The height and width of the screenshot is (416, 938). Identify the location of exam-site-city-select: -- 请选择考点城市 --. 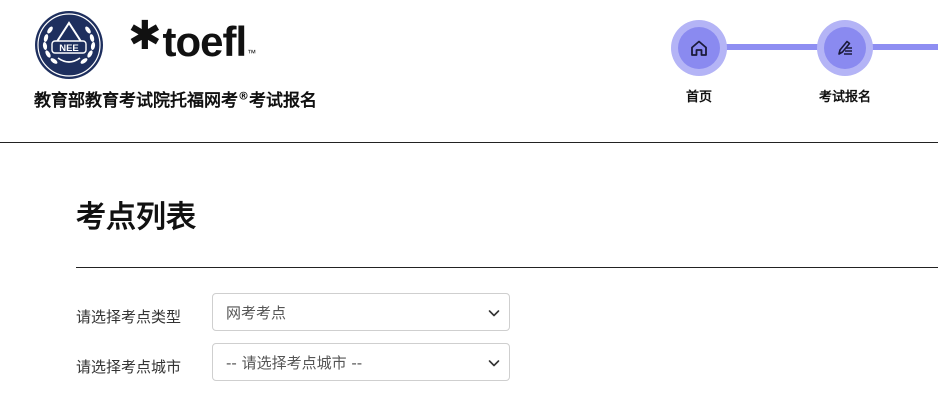
(361, 362).